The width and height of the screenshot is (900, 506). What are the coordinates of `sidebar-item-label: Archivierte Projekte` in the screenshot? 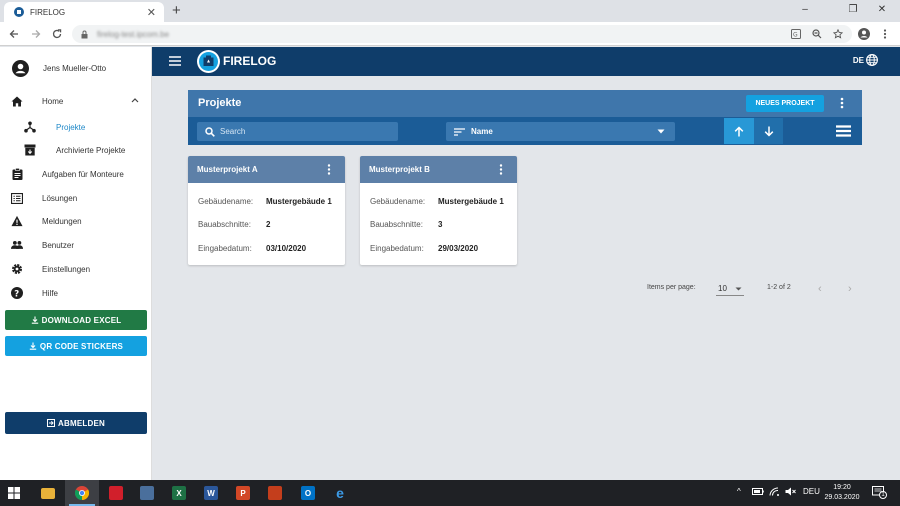 It's located at (91, 150).